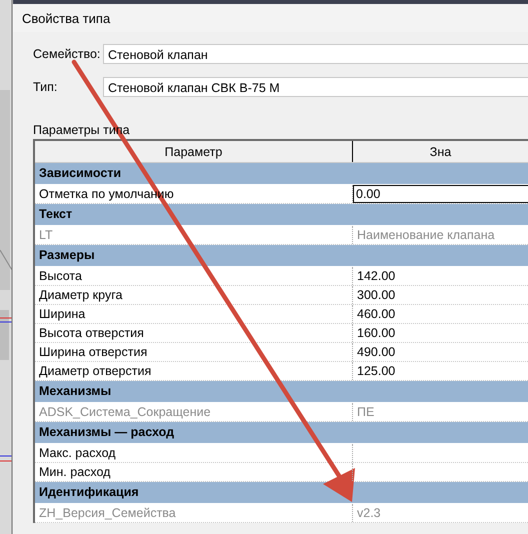  Describe the element at coordinates (194, 151) in the screenshot. I see `column-header: Параметр` at that location.